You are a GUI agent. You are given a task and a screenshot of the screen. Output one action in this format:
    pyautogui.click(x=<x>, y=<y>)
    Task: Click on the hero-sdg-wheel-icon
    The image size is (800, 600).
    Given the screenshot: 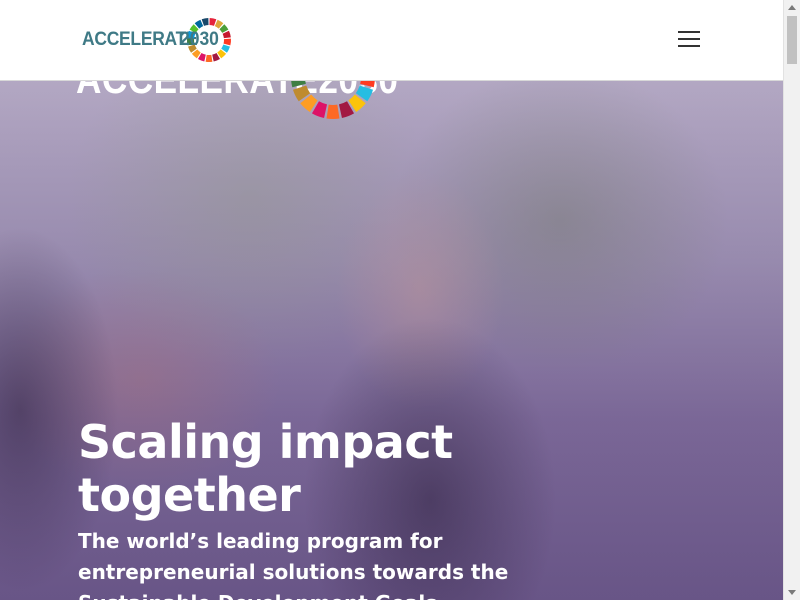 What is the action you would take?
    pyautogui.click(x=333, y=99)
    